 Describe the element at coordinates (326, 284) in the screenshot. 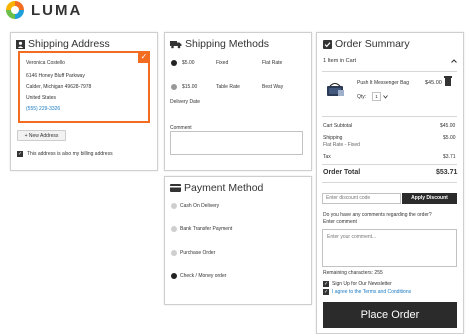

I see `newsletter-checkbox: ✓` at that location.